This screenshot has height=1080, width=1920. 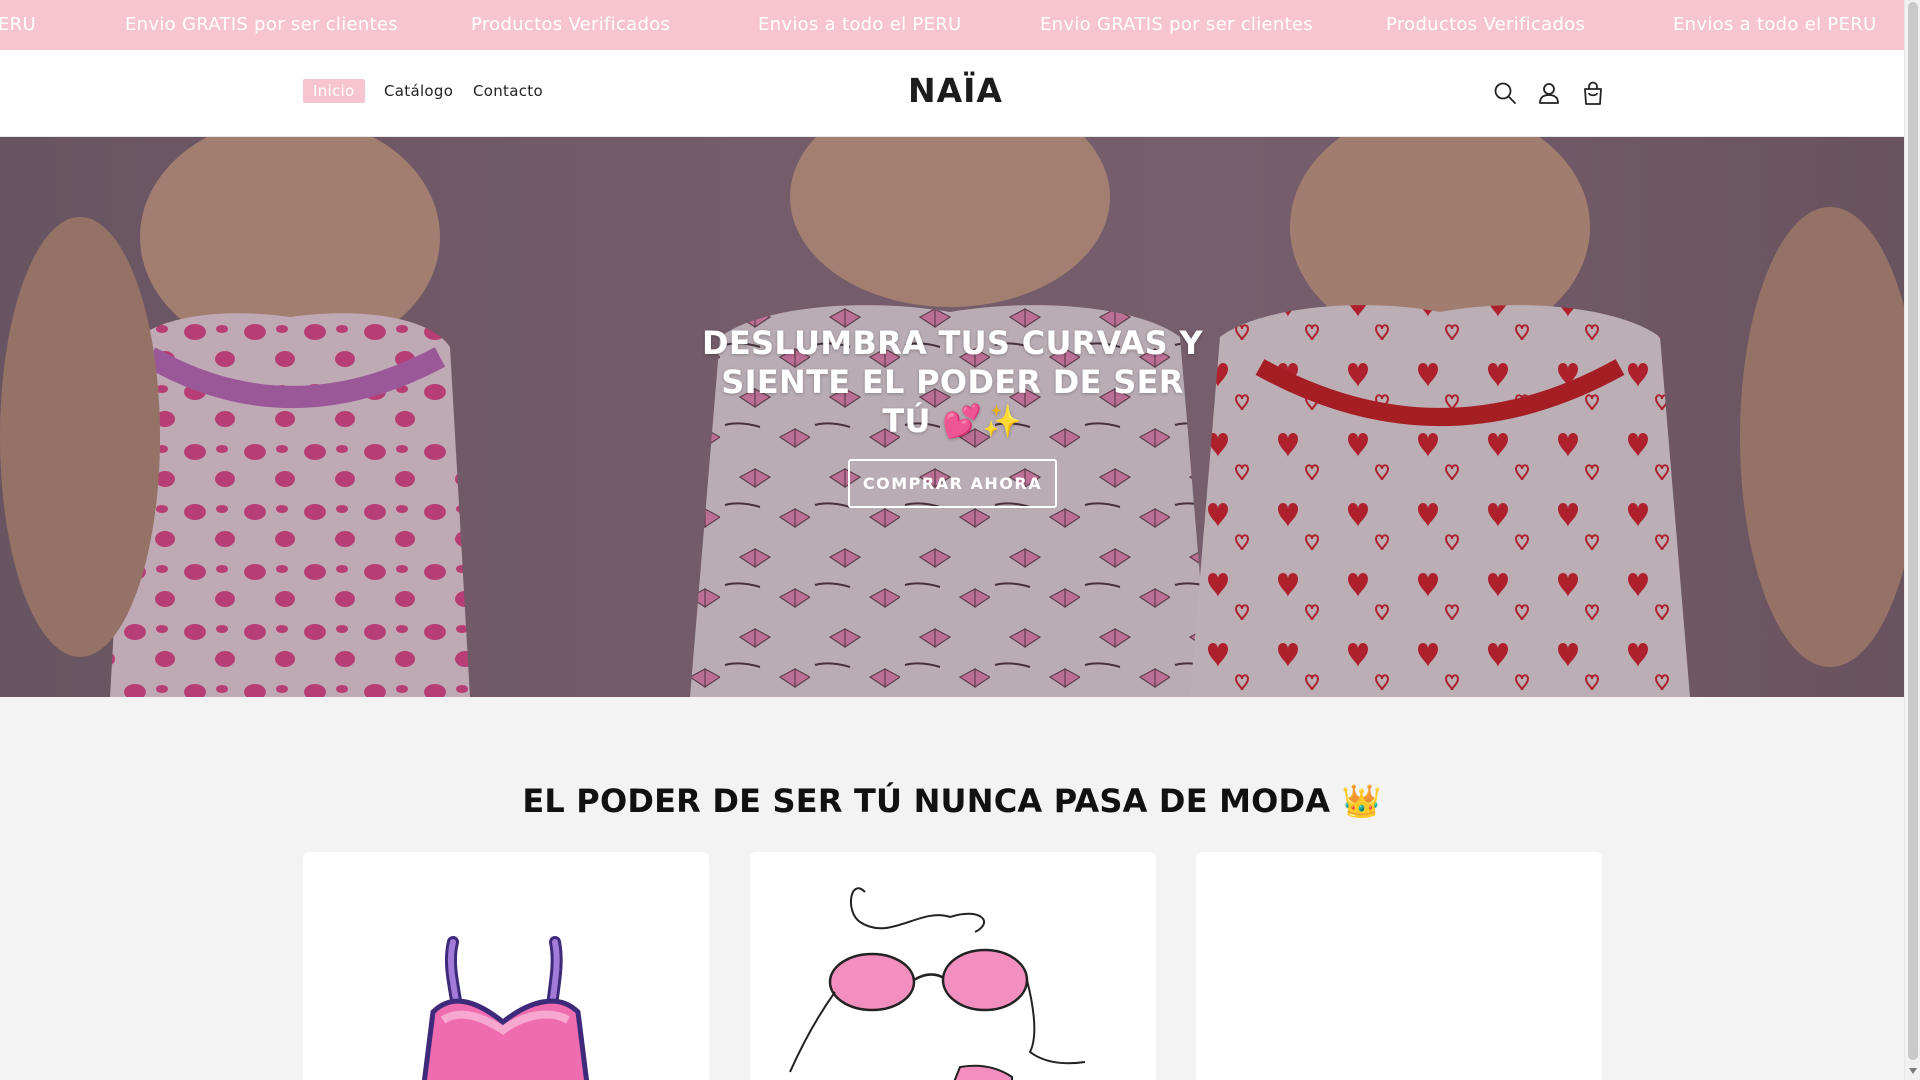 What do you see at coordinates (952, 801) in the screenshot?
I see `section-title: EL PODER DE SER TÚ NUNCA PASA DE MODA 👑` at bounding box center [952, 801].